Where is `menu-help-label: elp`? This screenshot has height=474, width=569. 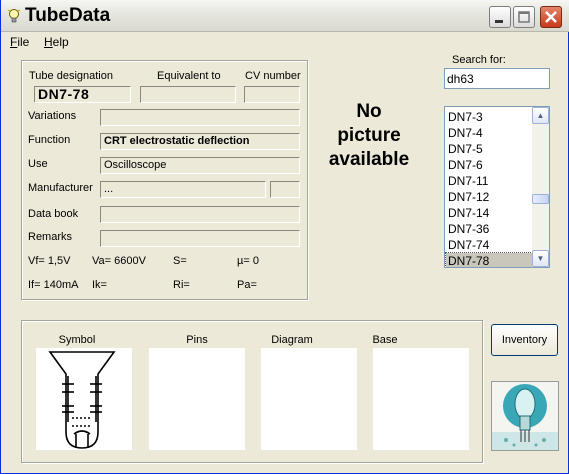
menu-help-label: elp is located at coordinates (60, 42).